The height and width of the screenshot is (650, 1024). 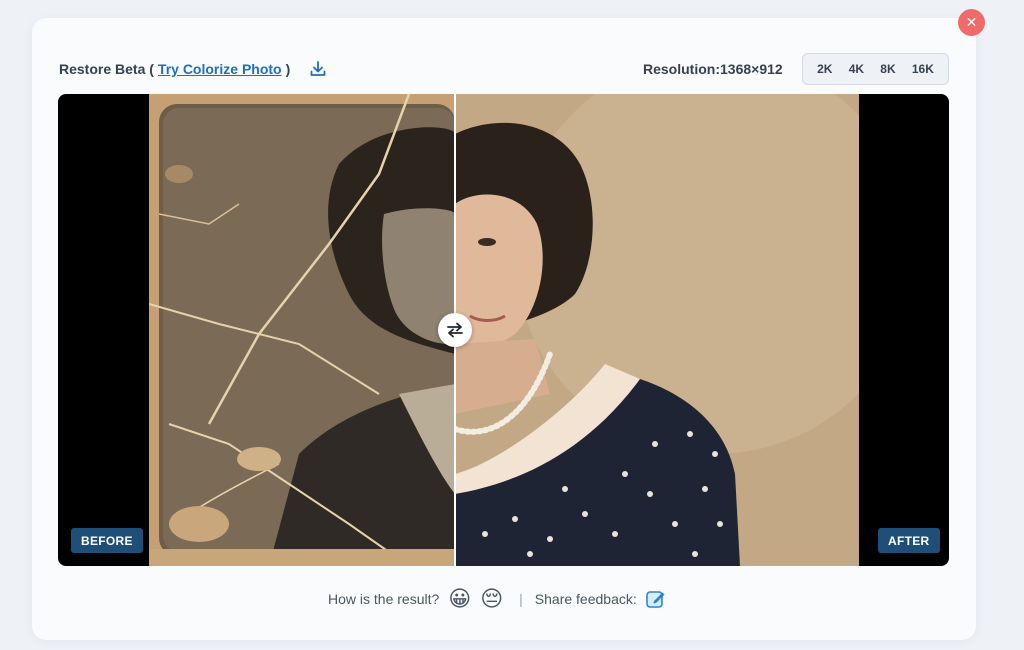 I want to click on restore-title: Restore Beta ( Try Colorize Photo ), so click(x=174, y=69).